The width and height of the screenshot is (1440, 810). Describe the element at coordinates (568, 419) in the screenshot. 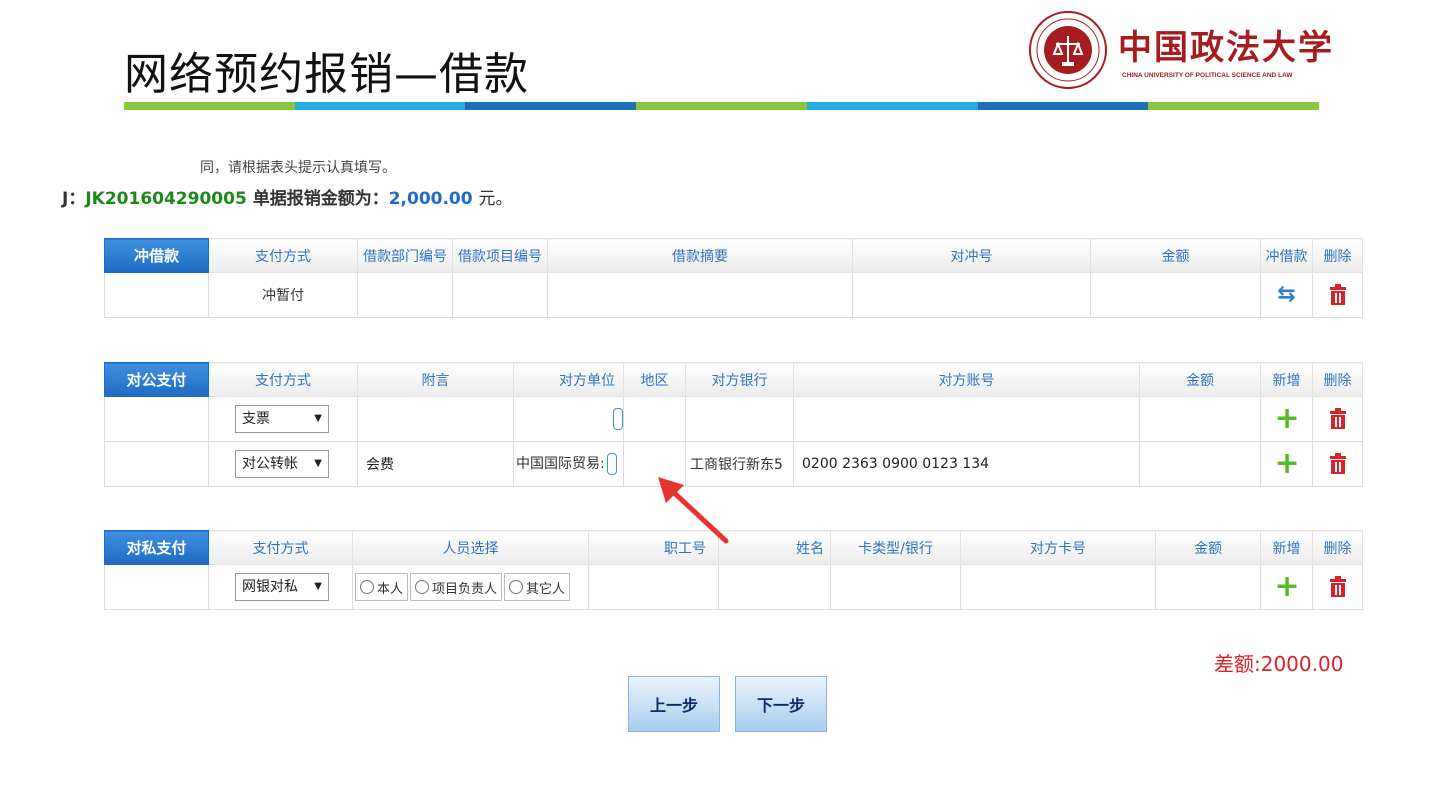

I see `payee-cell` at that location.